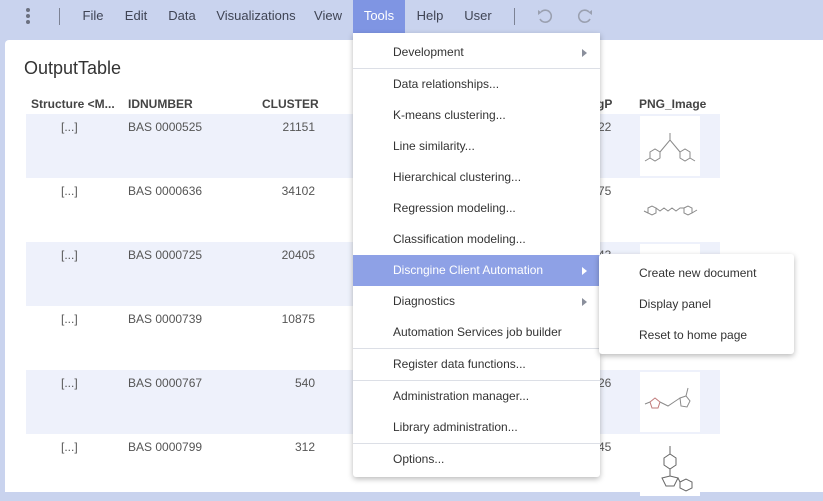 The width and height of the screenshot is (823, 501). I want to click on menu-item-diagnostics: Diagnostics, so click(476, 301).